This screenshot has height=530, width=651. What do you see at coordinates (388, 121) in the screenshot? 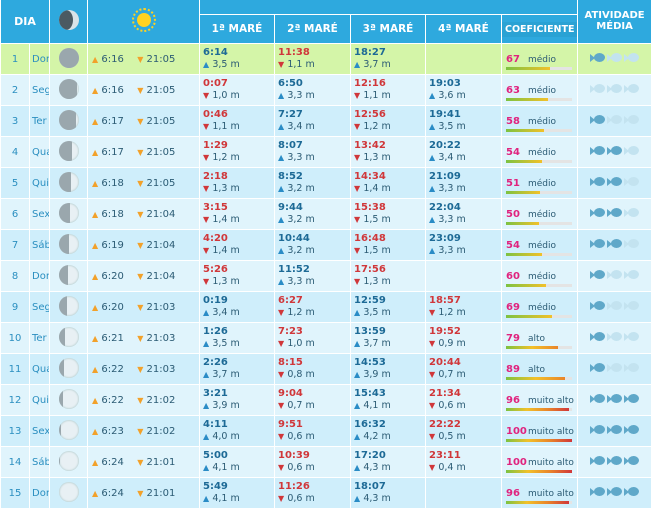
I see `tide-cell: 12:56 ▼ 1,2 m` at bounding box center [388, 121].